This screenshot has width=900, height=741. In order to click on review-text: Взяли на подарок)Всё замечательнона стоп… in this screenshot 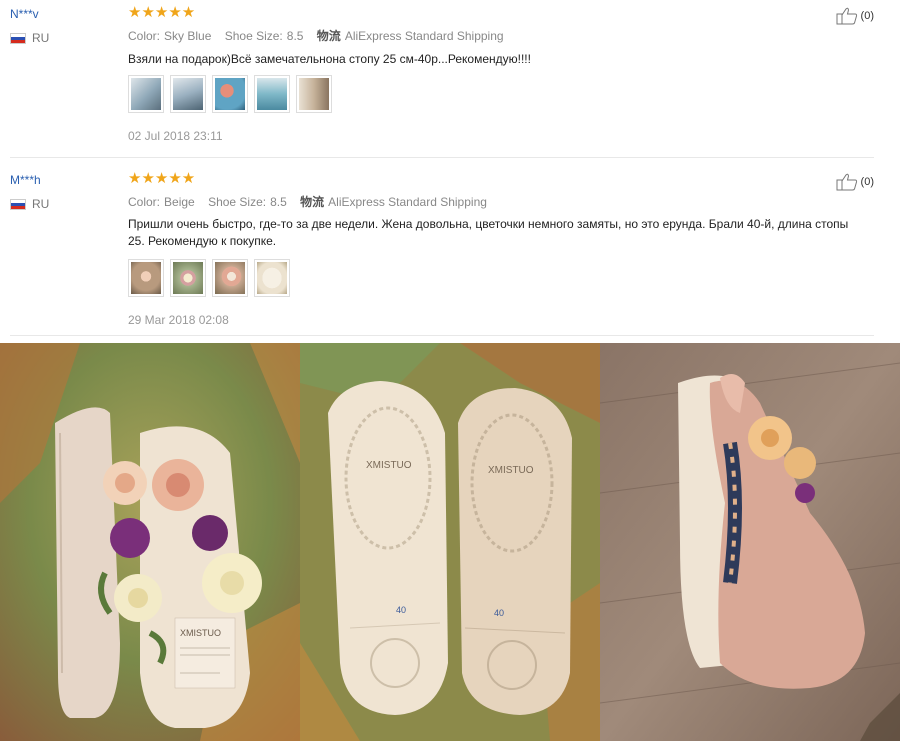, I will do `click(329, 59)`.